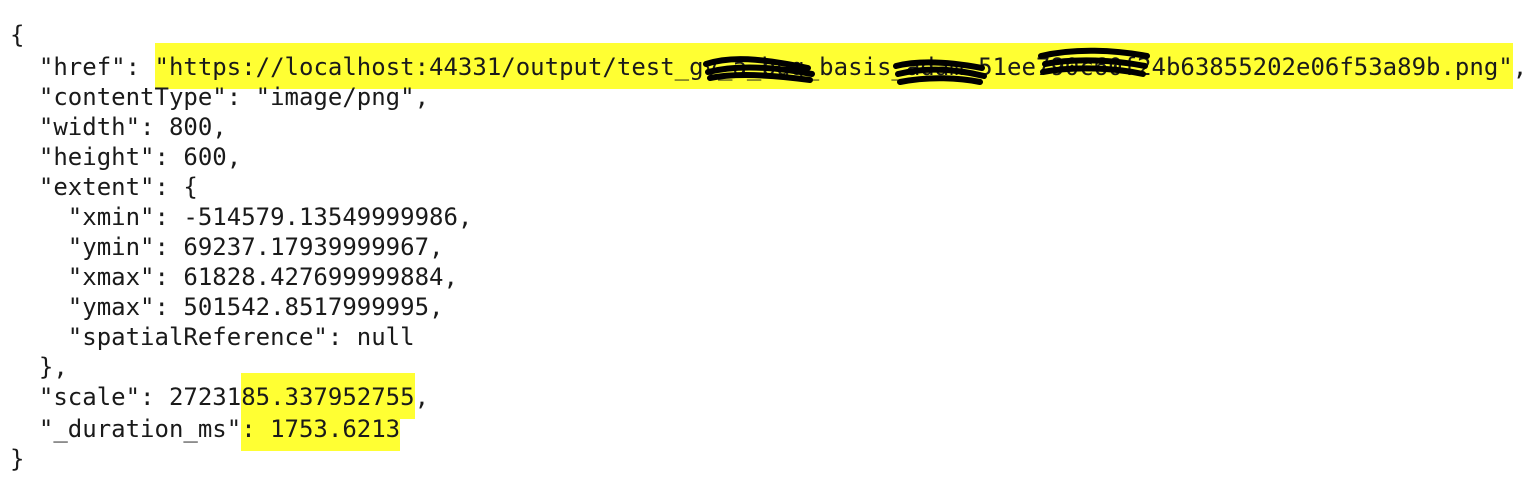 The height and width of the screenshot is (488, 1534). Describe the element at coordinates (17, 35) in the screenshot. I see `json-open-brace: {` at that location.